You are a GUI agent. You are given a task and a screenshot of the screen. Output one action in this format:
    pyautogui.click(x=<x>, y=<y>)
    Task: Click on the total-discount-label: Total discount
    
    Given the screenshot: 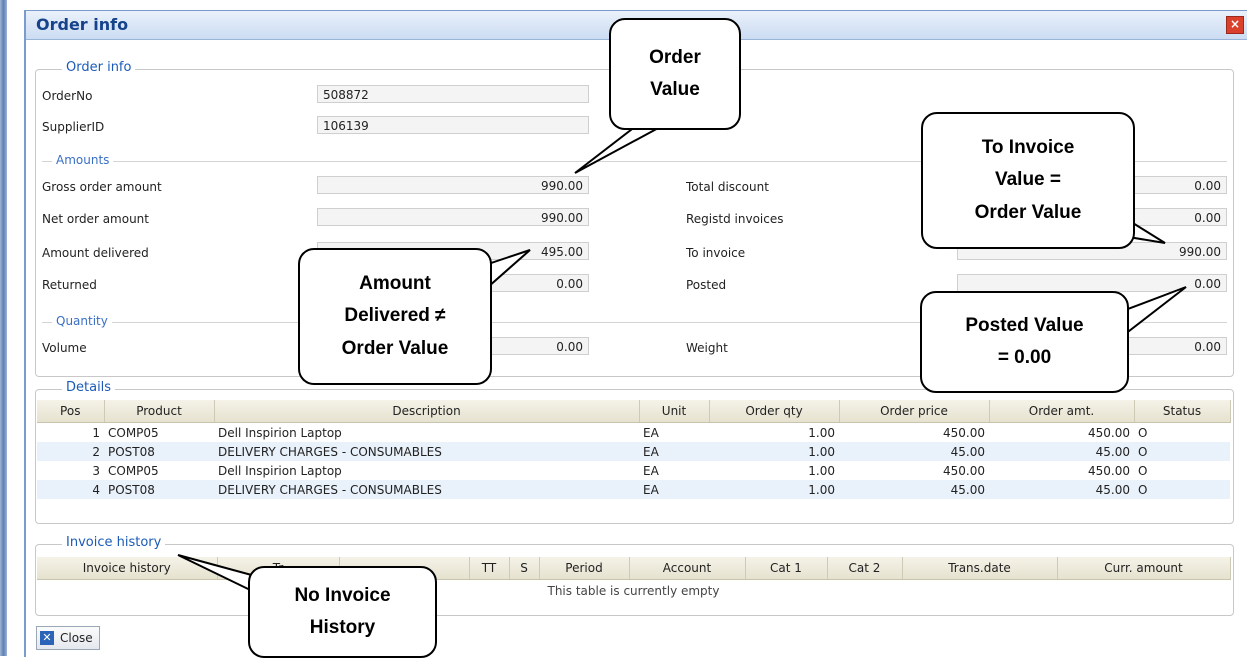 What is the action you would take?
    pyautogui.click(x=727, y=187)
    